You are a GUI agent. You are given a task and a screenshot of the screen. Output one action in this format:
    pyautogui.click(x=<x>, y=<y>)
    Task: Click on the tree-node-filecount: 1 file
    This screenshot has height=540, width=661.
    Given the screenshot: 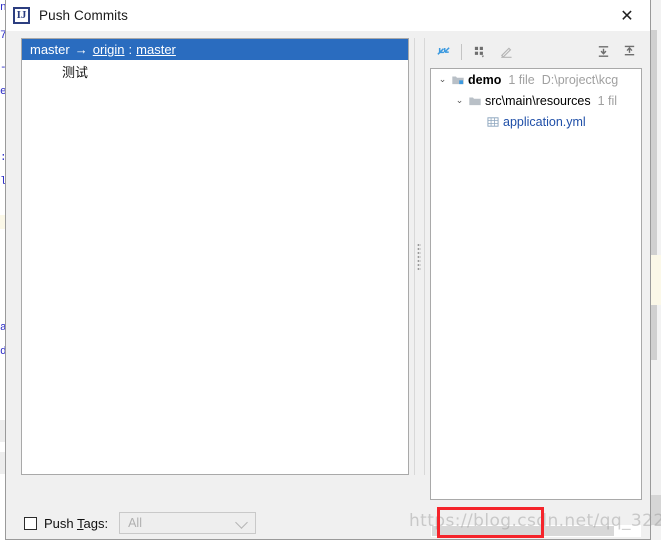 What is the action you would take?
    pyautogui.click(x=521, y=79)
    